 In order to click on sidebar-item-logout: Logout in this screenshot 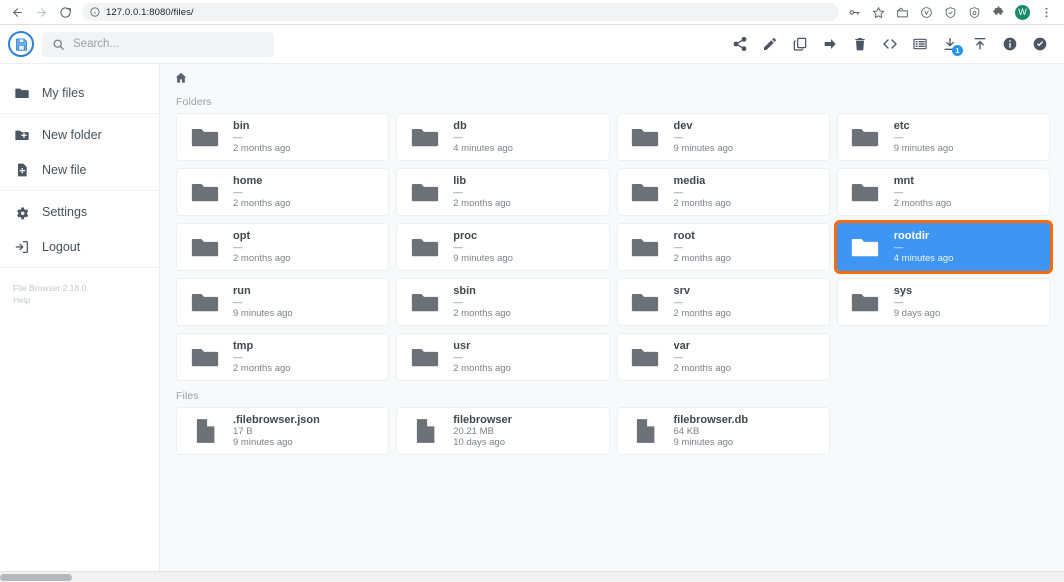, I will do `click(79, 246)`.